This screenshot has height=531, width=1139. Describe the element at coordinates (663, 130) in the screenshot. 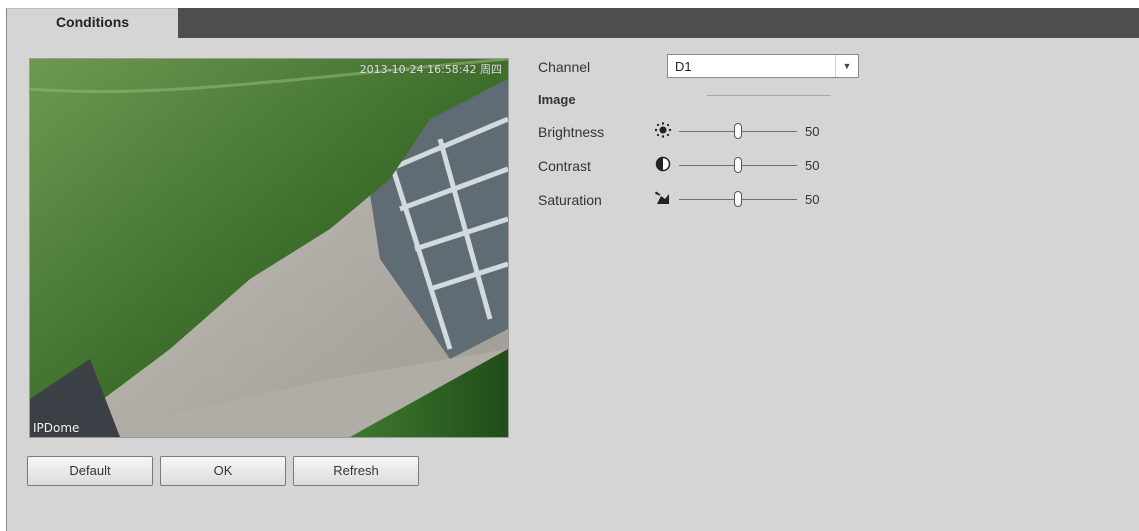

I see `brightness-icon` at that location.